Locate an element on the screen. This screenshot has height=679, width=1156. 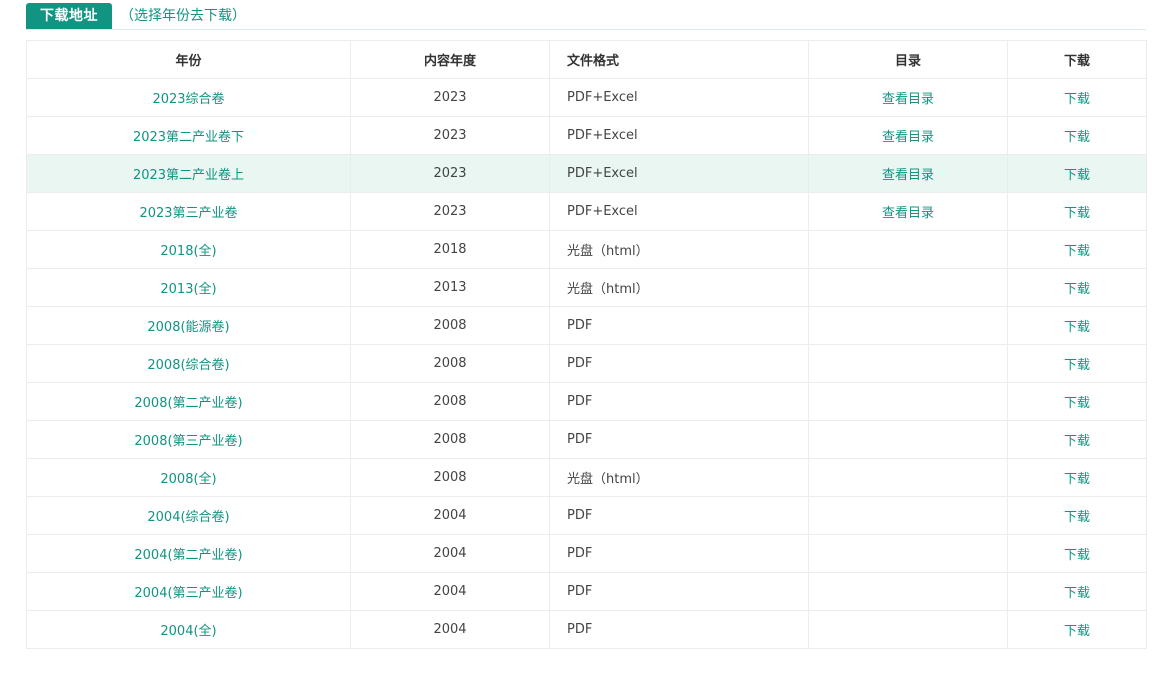
year-link: 2013(全) is located at coordinates (188, 289).